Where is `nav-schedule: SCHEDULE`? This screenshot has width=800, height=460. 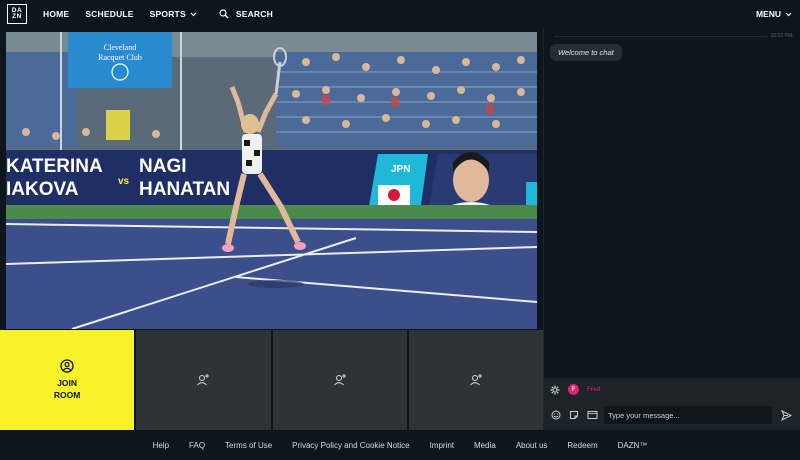 nav-schedule: SCHEDULE is located at coordinates (109, 14).